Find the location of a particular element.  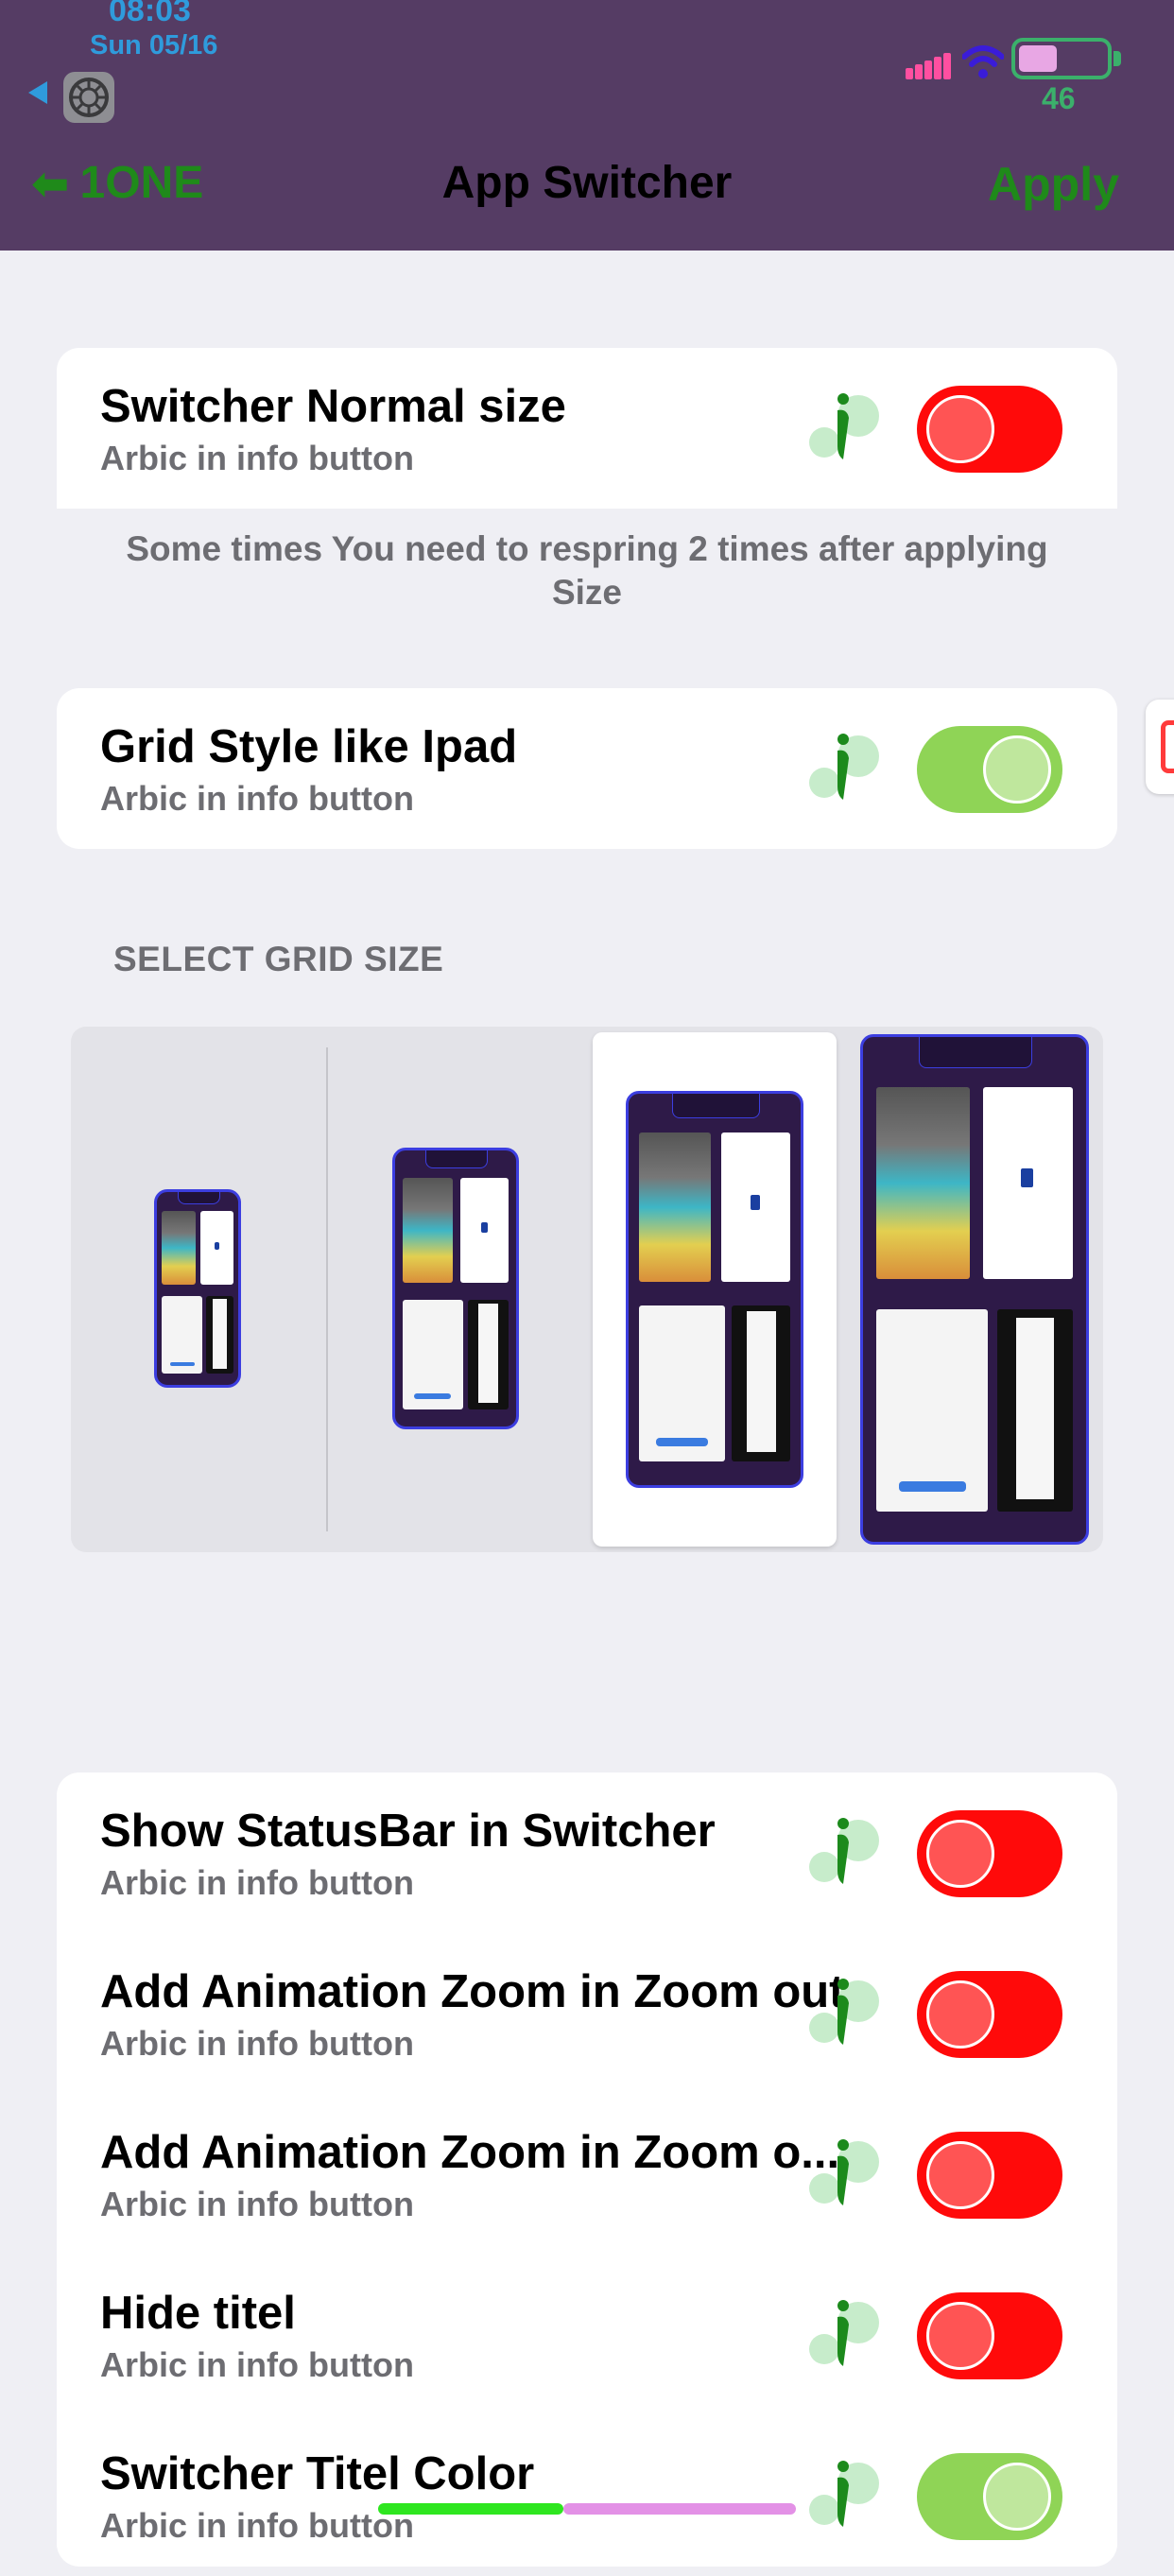

battery-nub is located at coordinates (1117, 59).